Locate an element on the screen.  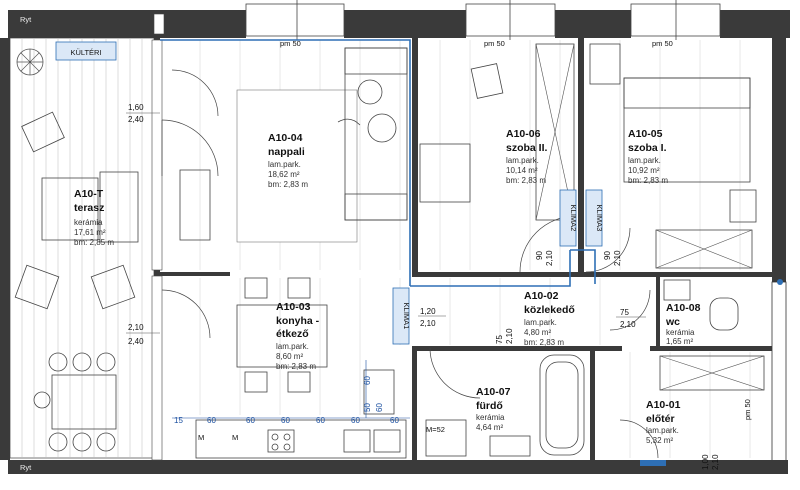
room-name: szoba II. is located at coordinates (527, 148).